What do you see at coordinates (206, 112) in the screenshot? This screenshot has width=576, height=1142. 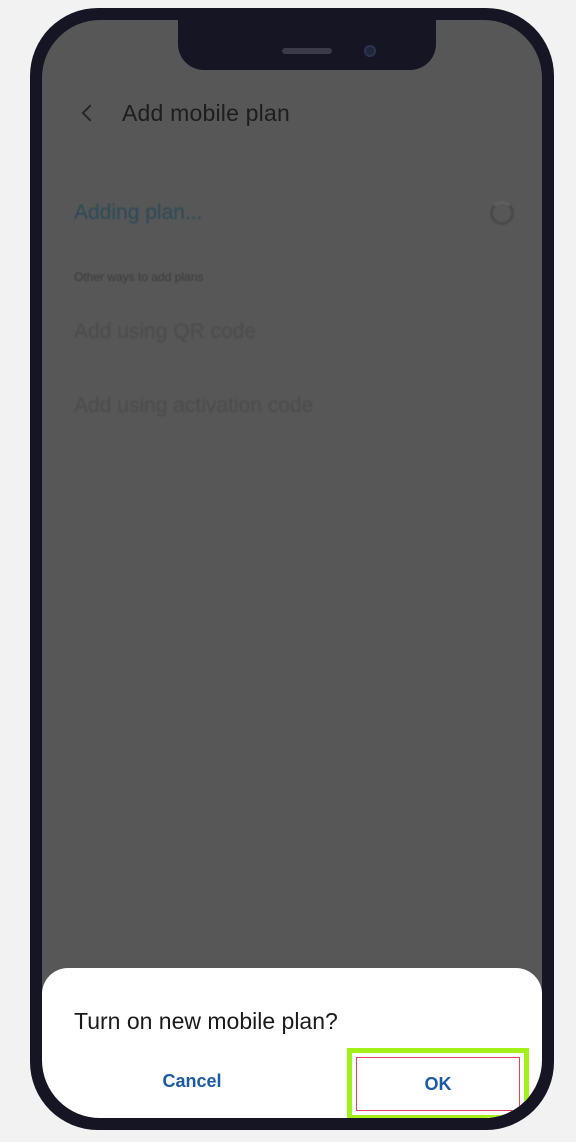 I see `page-title: Add mobile plan` at bounding box center [206, 112].